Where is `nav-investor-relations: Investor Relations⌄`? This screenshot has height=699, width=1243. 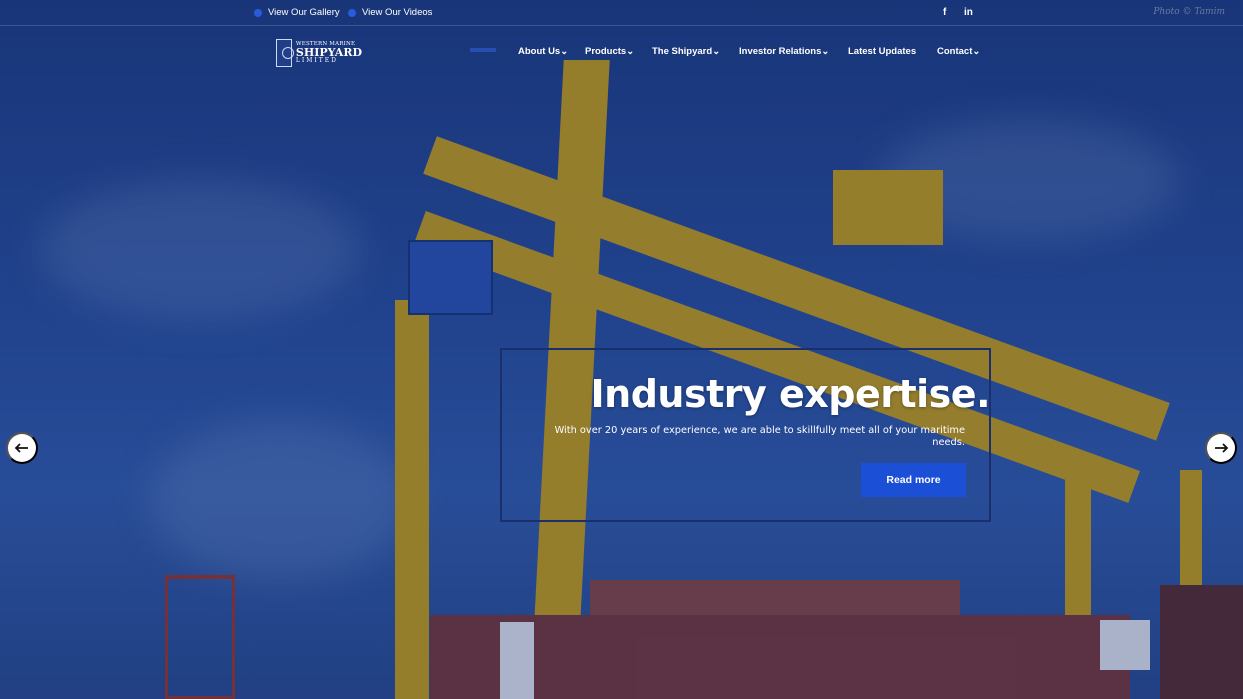 nav-investor-relations: Investor Relations⌄ is located at coordinates (784, 51).